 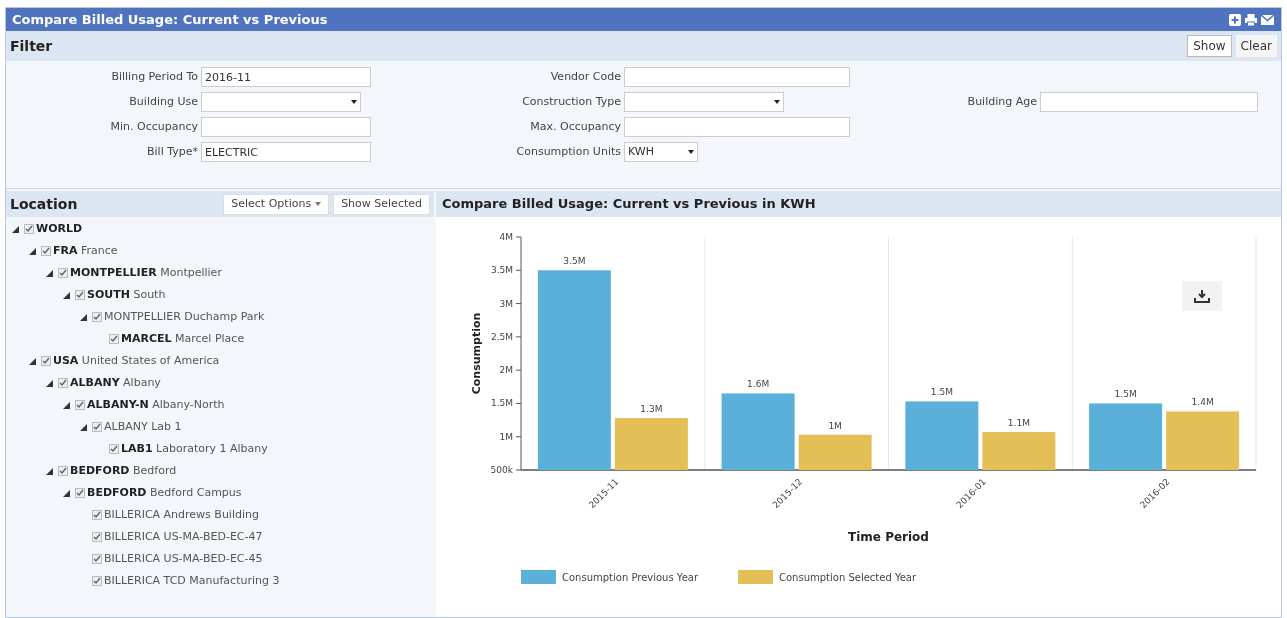 I want to click on value-label: 3.5M, so click(x=574, y=261).